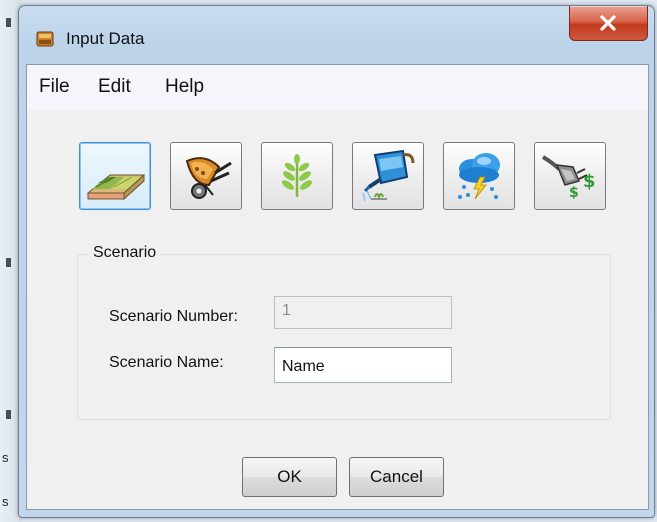 This screenshot has height=522, width=657. I want to click on menu-file: File, so click(54, 87).